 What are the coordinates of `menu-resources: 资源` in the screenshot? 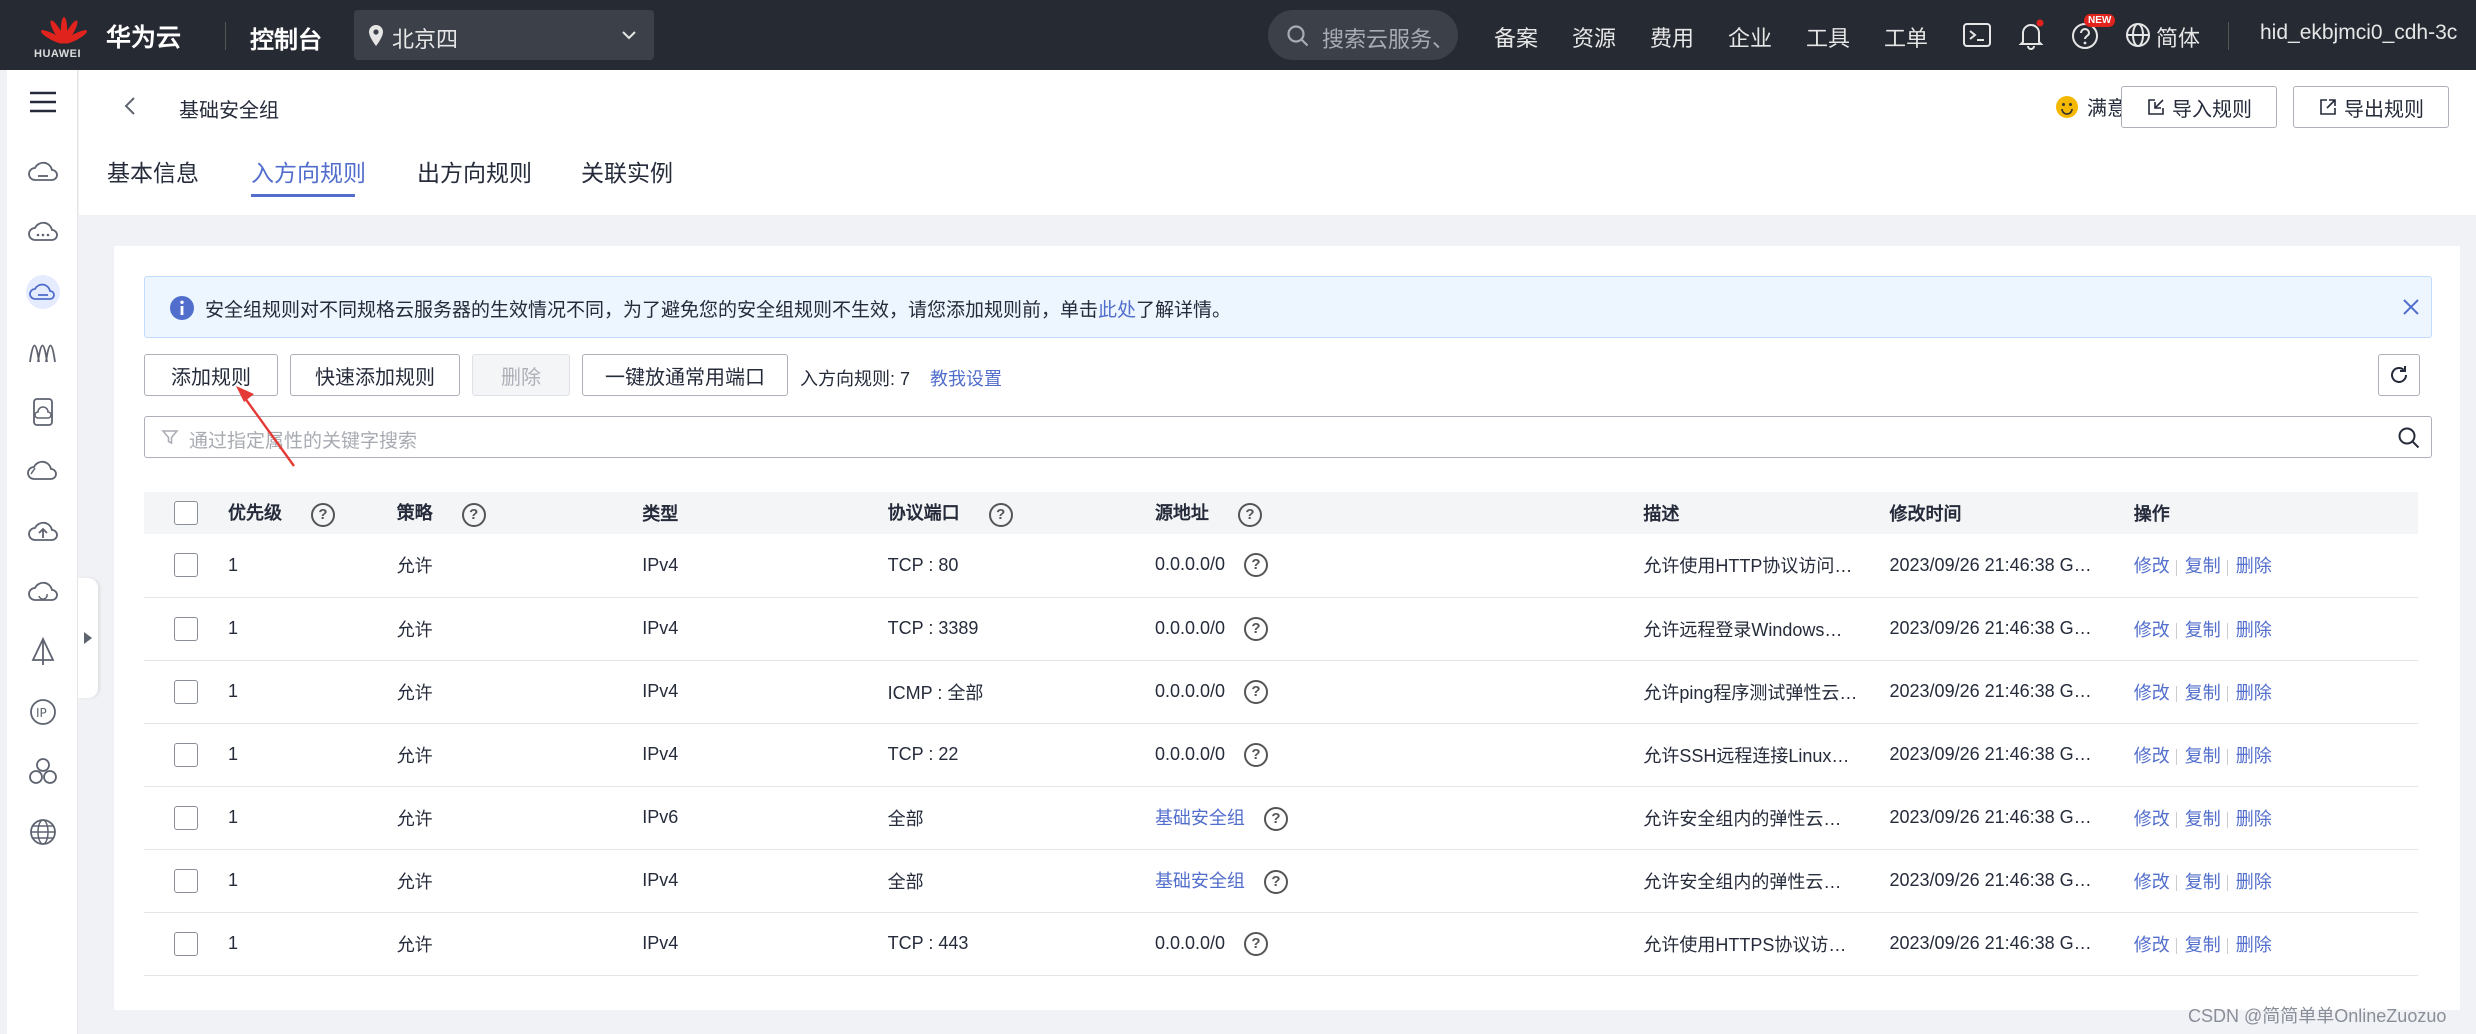 It's located at (1594, 37).